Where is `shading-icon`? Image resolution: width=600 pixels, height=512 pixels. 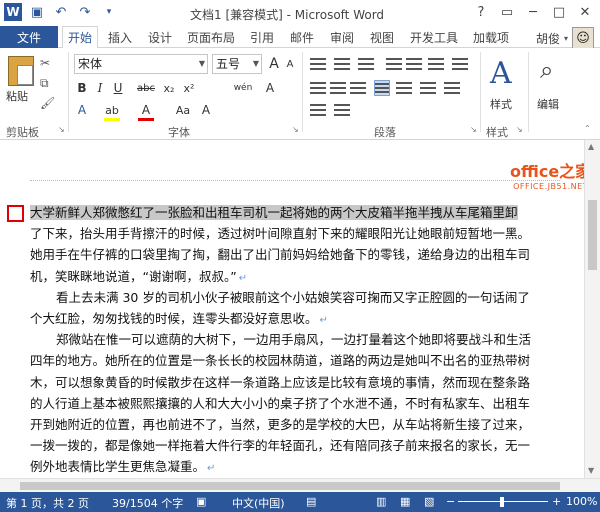 shading-icon is located at coordinates (452, 88).